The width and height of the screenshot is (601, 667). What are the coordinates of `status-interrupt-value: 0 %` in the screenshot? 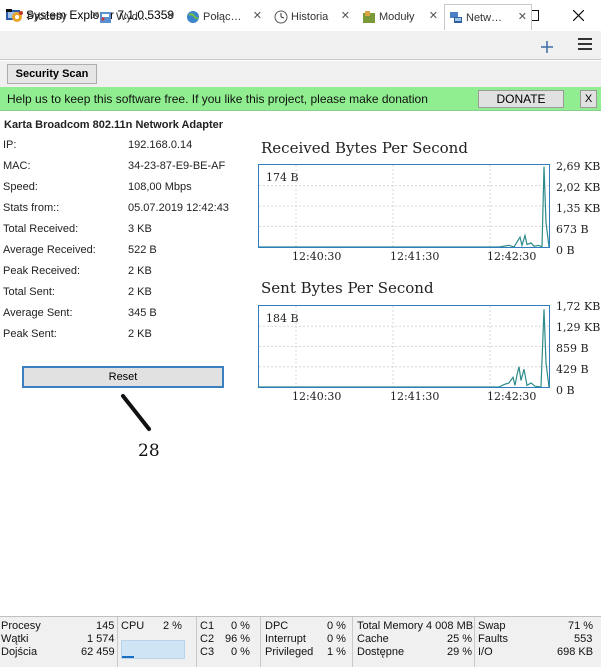 It's located at (336, 639).